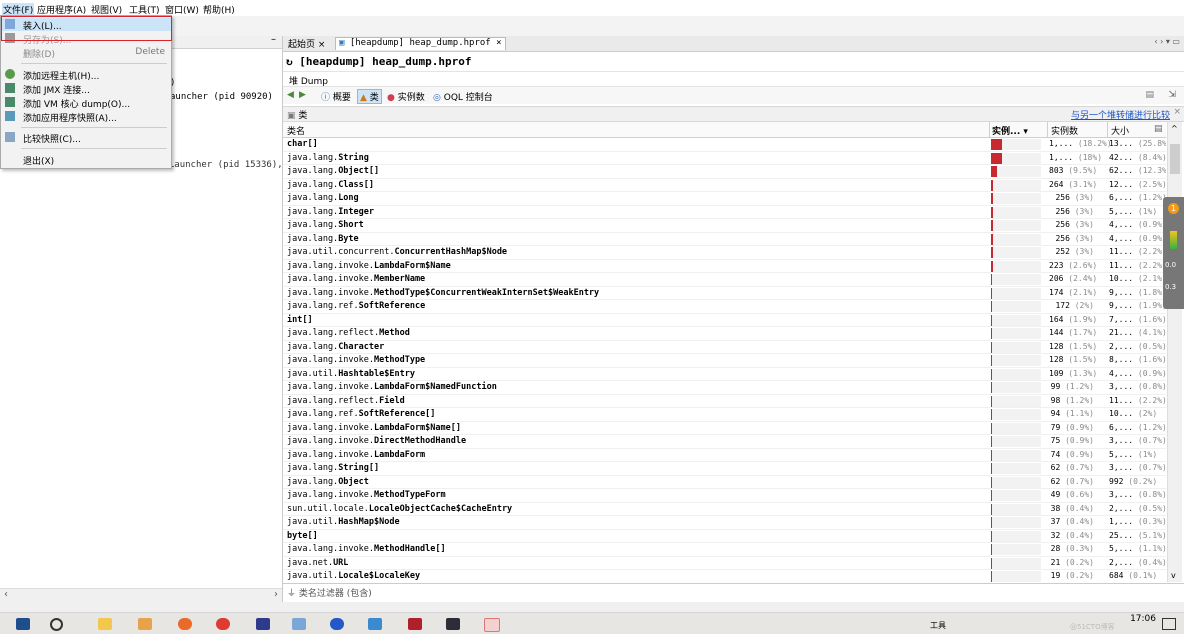  What do you see at coordinates (724, 158) in the screenshot?
I see `table-row: java.lang.String 1,... (18%) 42... (8.4%)` at bounding box center [724, 158].